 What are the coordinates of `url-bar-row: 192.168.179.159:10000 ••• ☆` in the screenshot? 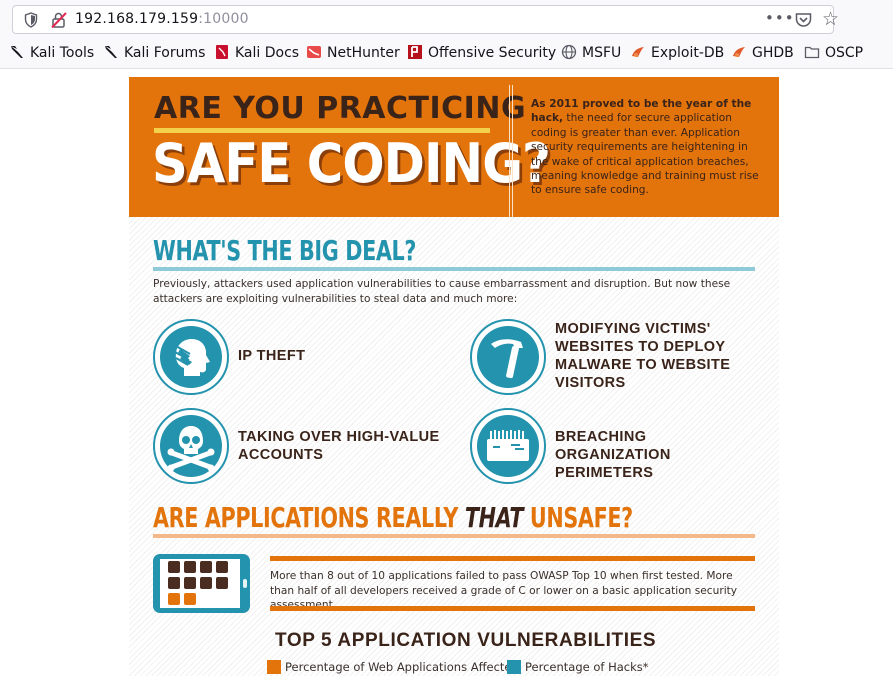 It's located at (446, 19).